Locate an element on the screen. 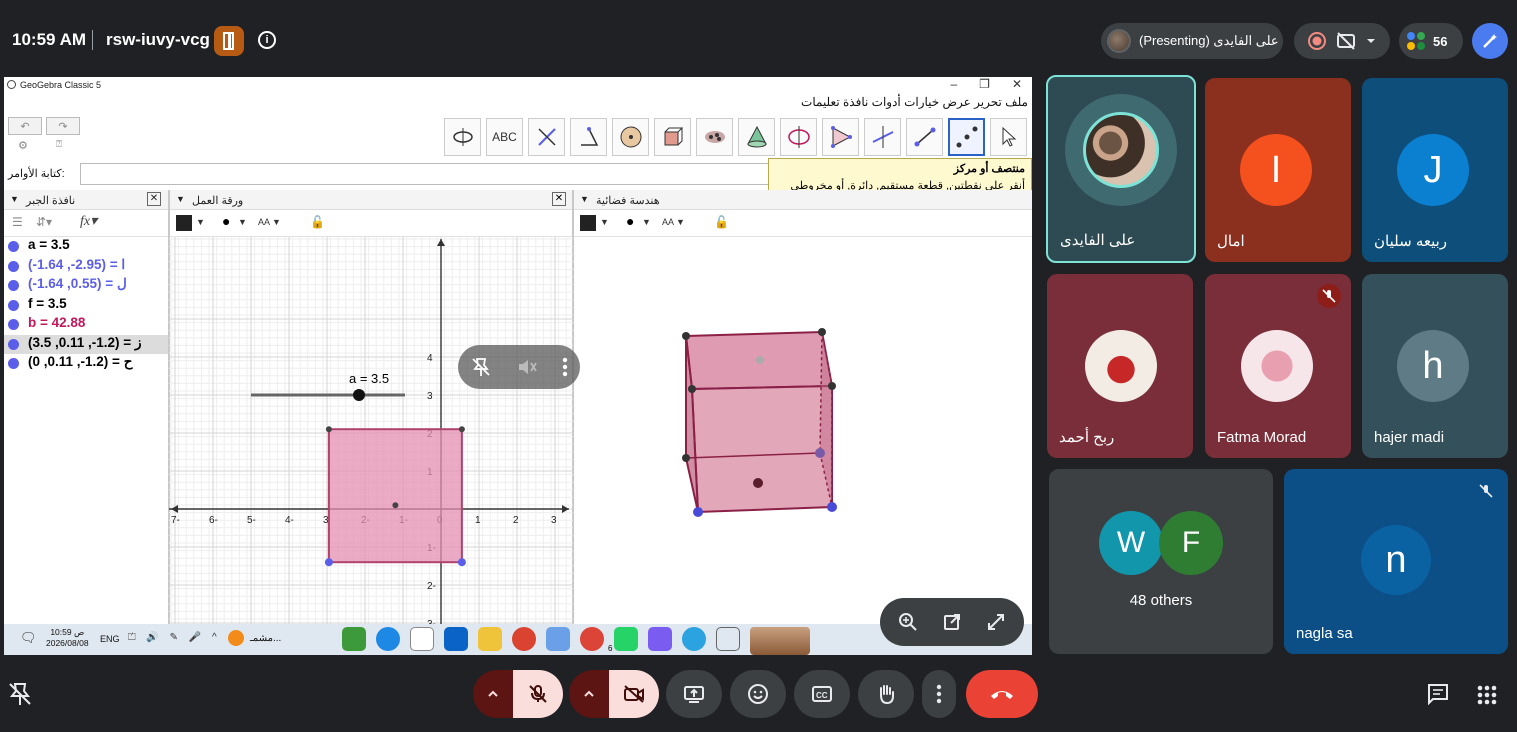  participant-tile: h hajer madi is located at coordinates (1435, 366).